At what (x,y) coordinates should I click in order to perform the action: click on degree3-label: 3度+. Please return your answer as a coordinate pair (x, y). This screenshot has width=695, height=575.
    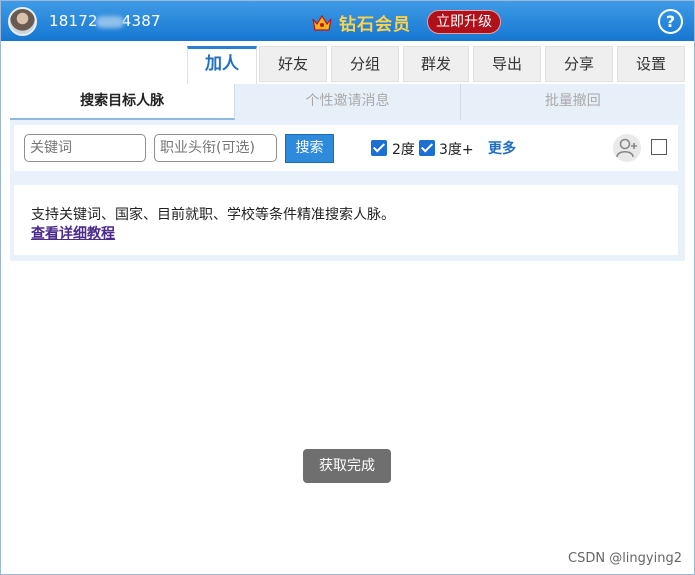
    Looking at the image, I should click on (456, 150).